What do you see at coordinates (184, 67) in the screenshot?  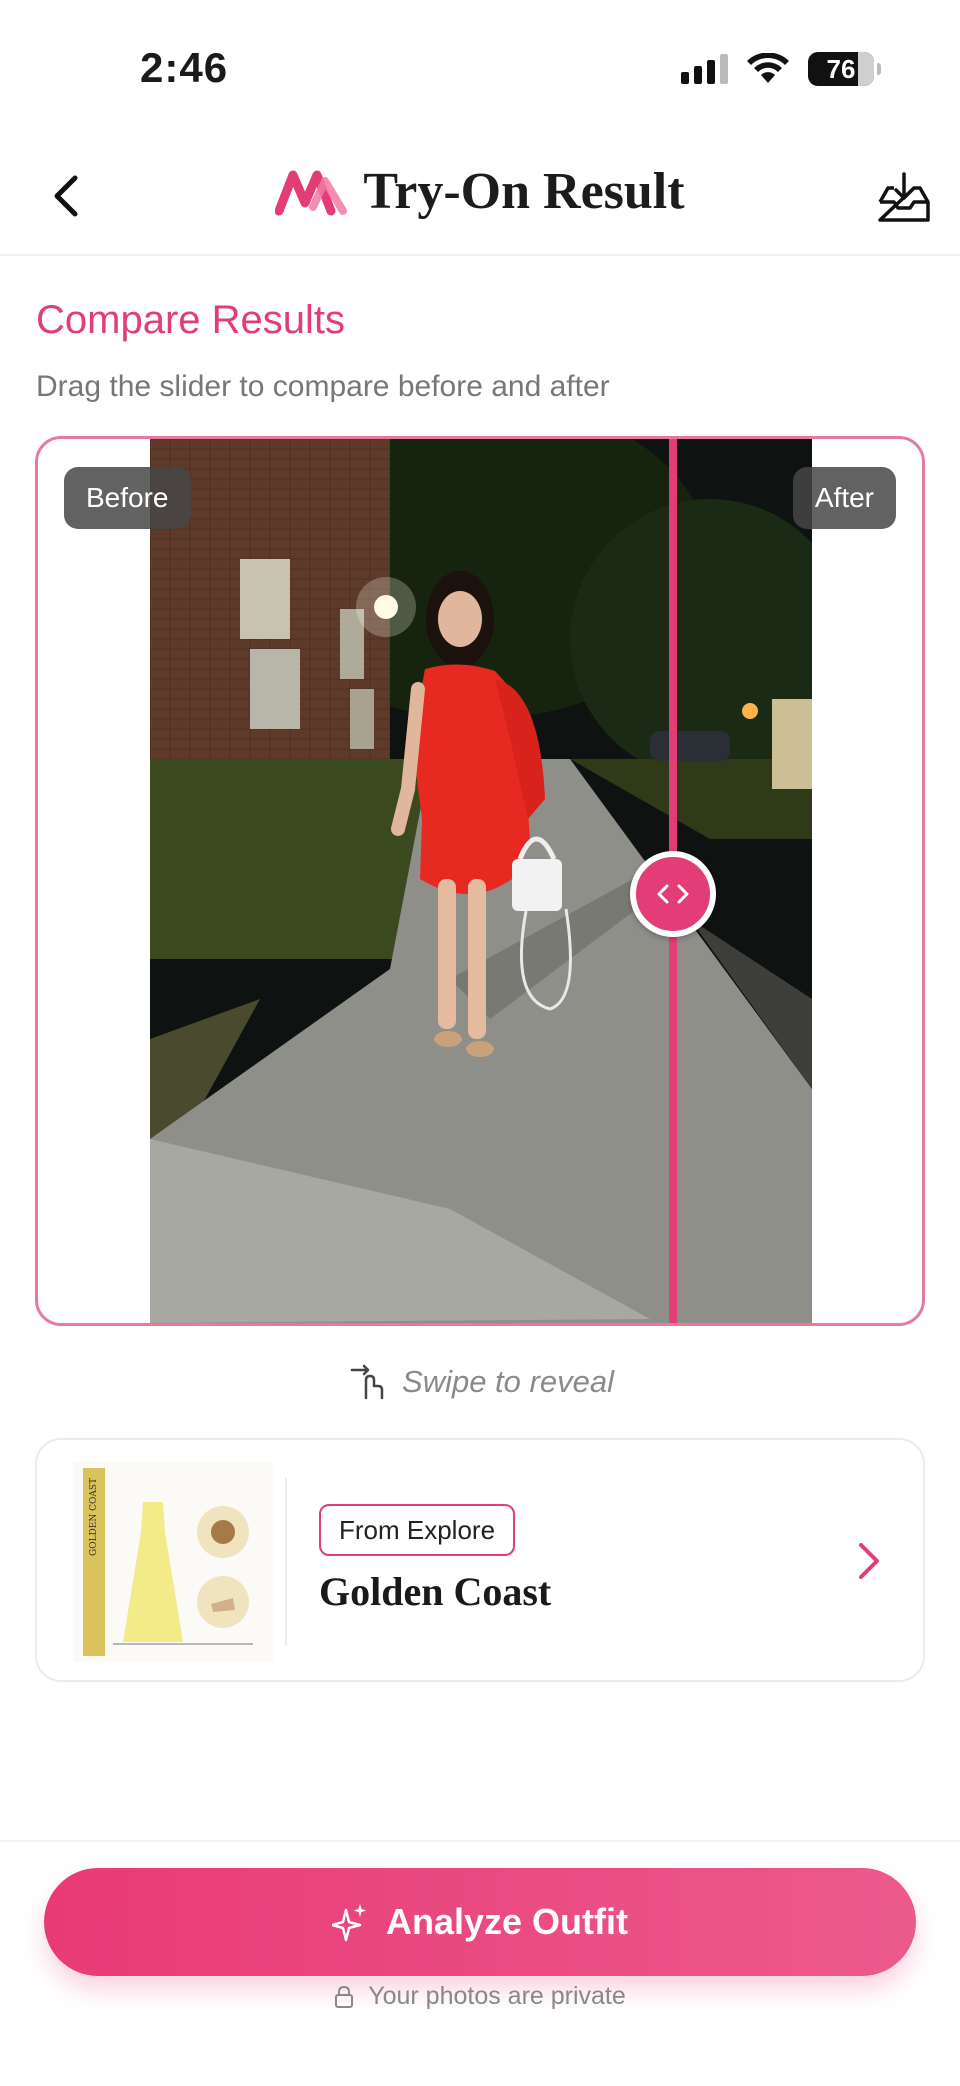 I see `status-time: 2:46` at bounding box center [184, 67].